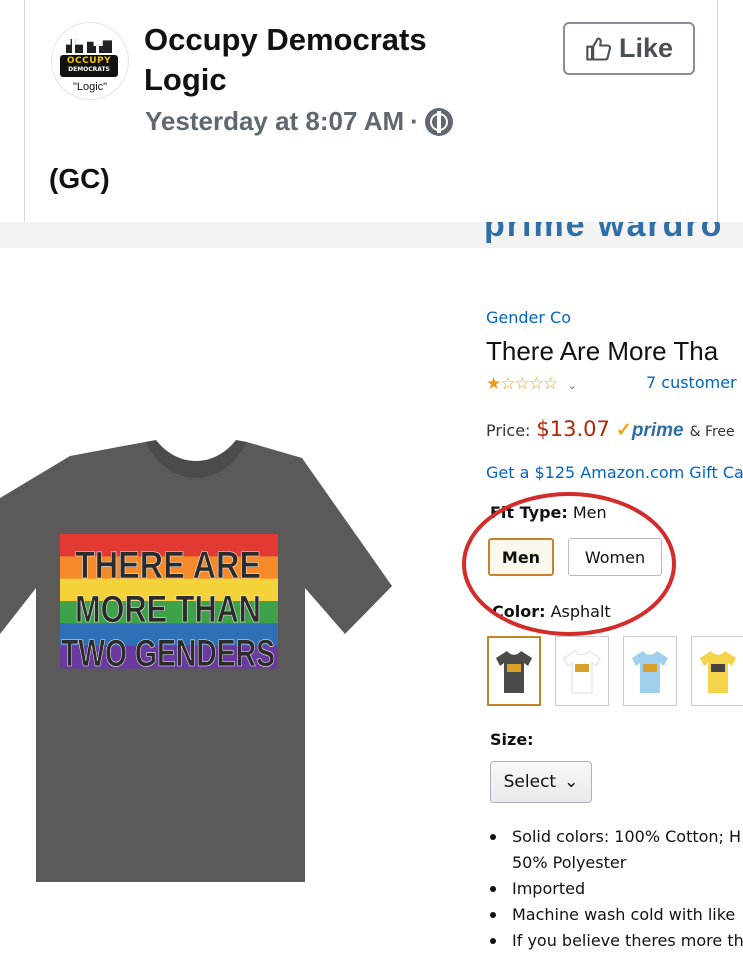 The width and height of the screenshot is (743, 960). I want to click on skyline-logo-icon, so click(89, 46).